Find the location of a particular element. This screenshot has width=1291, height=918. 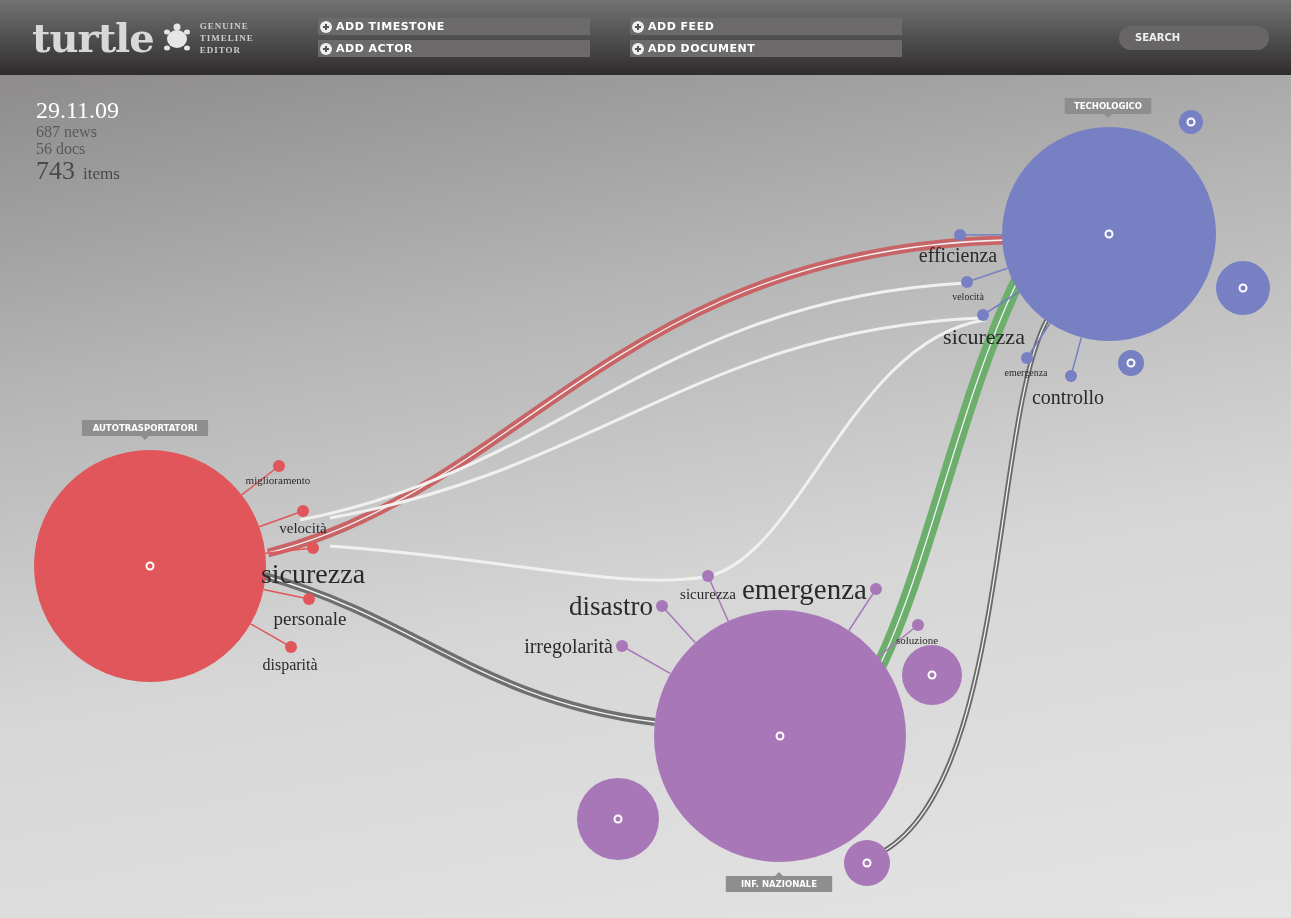

add-button: ADD DOCUMENT is located at coordinates (766, 48).